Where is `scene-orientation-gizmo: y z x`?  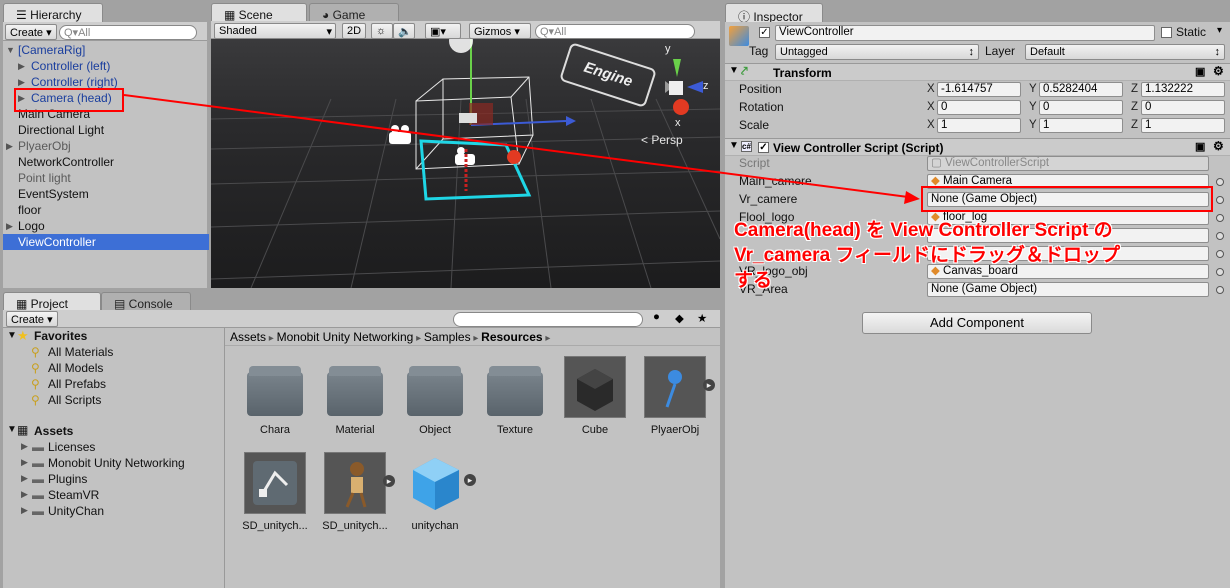 scene-orientation-gizmo: y z x is located at coordinates (681, 86).